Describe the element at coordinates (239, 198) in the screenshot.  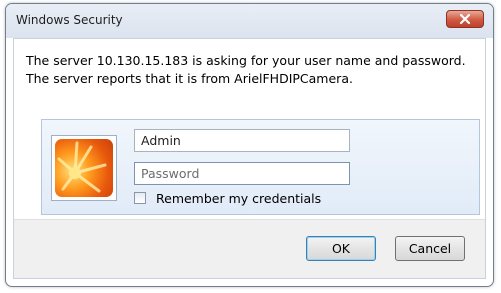
I see `remember-label: Remember my credentials` at that location.